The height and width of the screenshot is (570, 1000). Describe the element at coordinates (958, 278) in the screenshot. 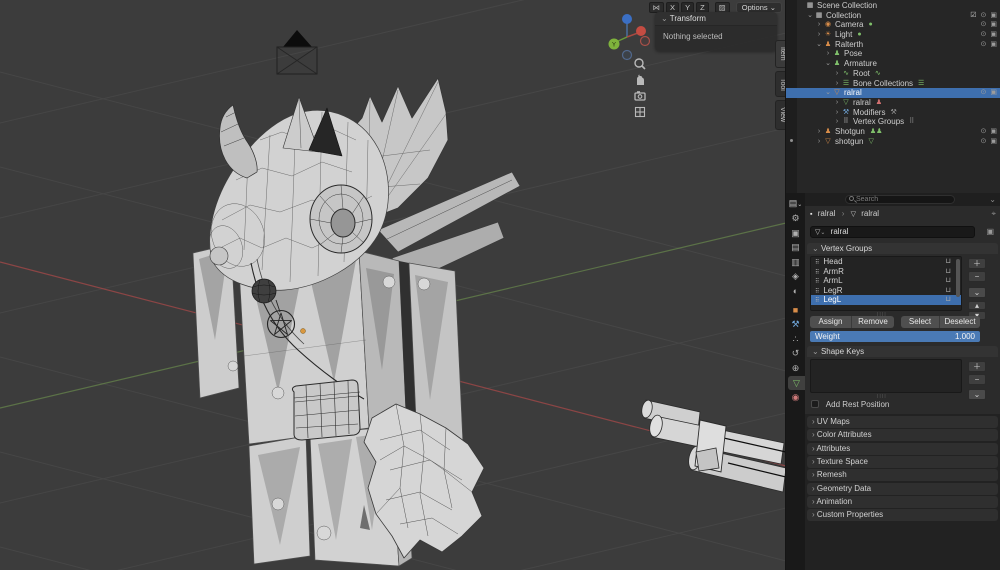

I see `vertex-groups-scrollbar` at that location.